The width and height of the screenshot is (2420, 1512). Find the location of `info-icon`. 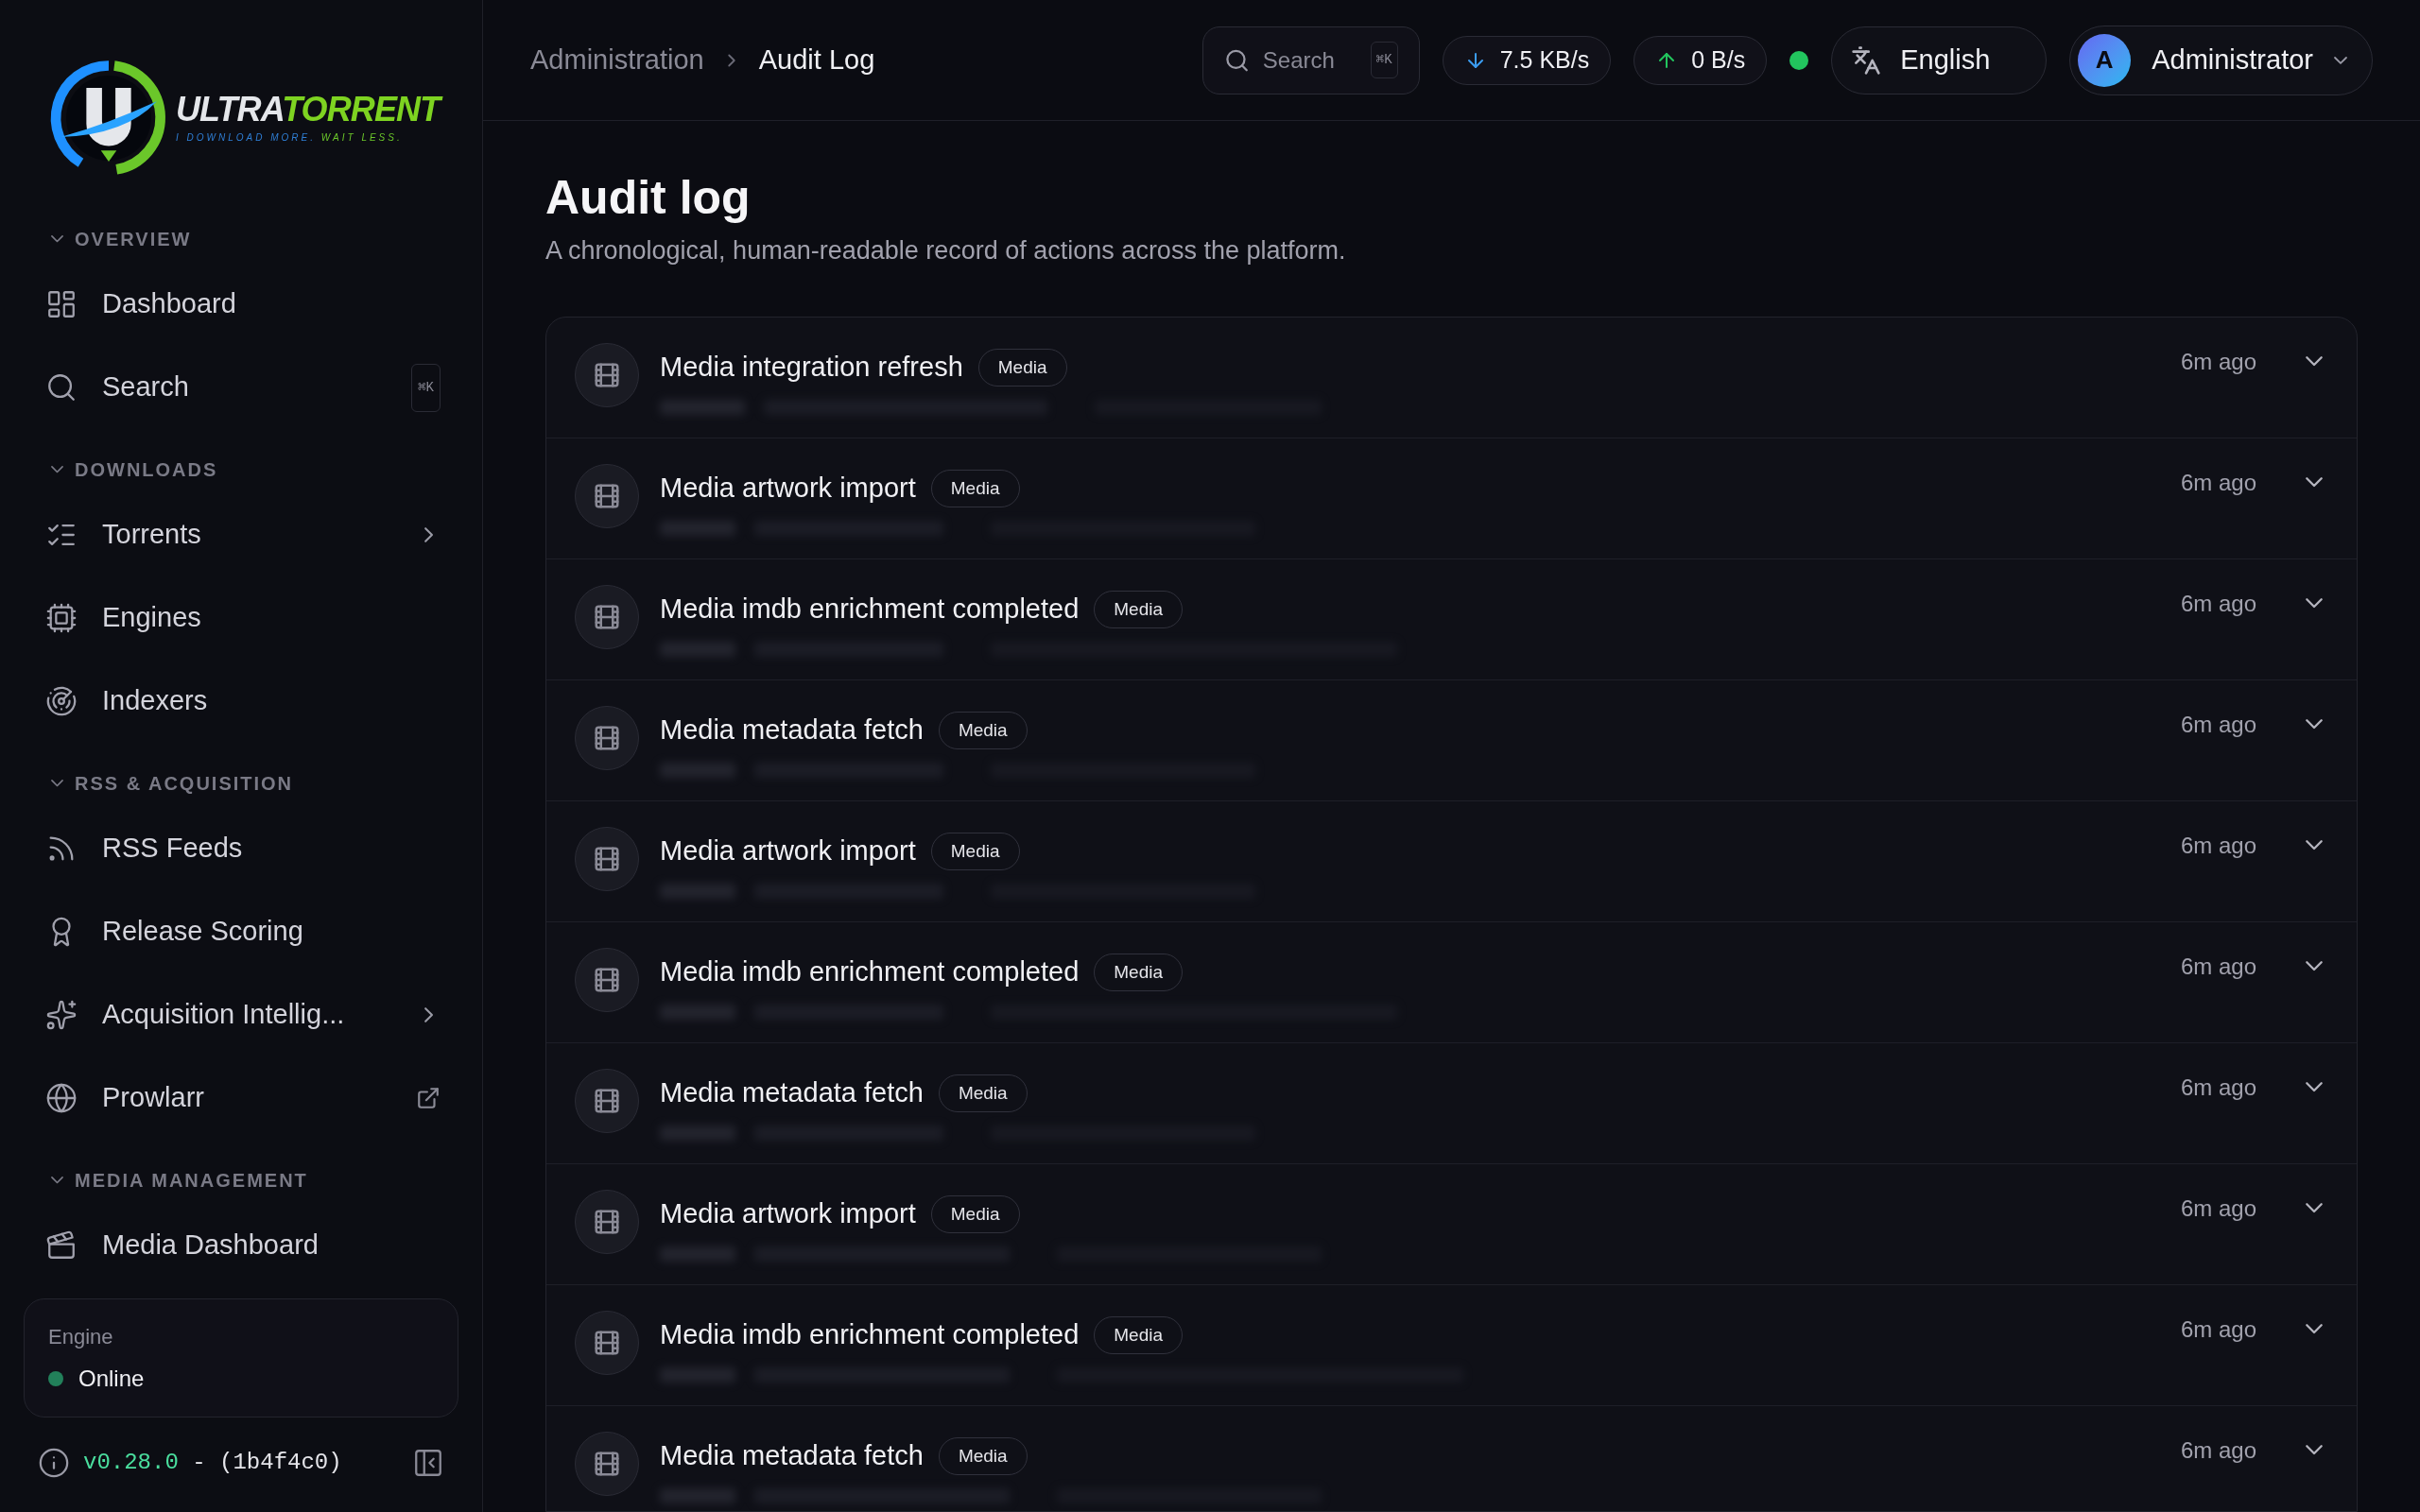

info-icon is located at coordinates (54, 1463).